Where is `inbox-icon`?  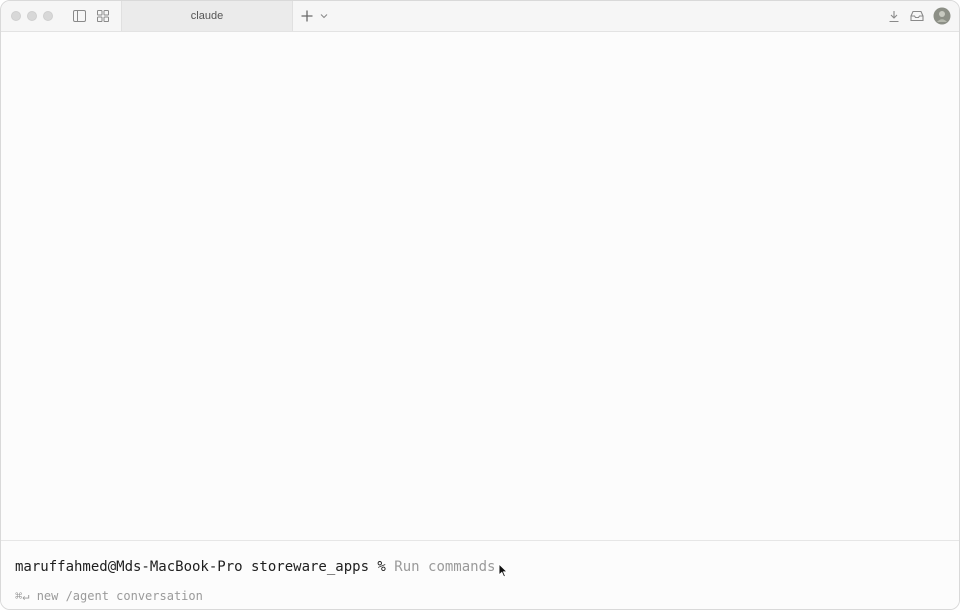 inbox-icon is located at coordinates (917, 16).